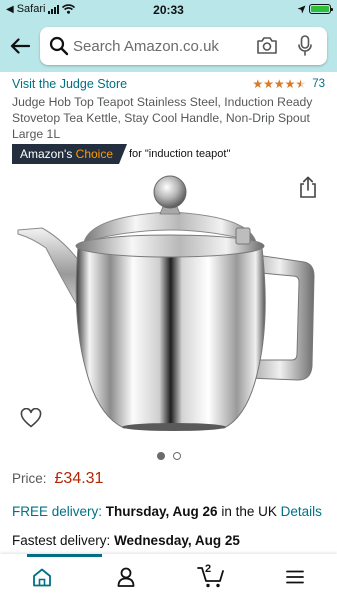  What do you see at coordinates (57, 511) in the screenshot?
I see `free-delivery-label: FREE delivery:` at bounding box center [57, 511].